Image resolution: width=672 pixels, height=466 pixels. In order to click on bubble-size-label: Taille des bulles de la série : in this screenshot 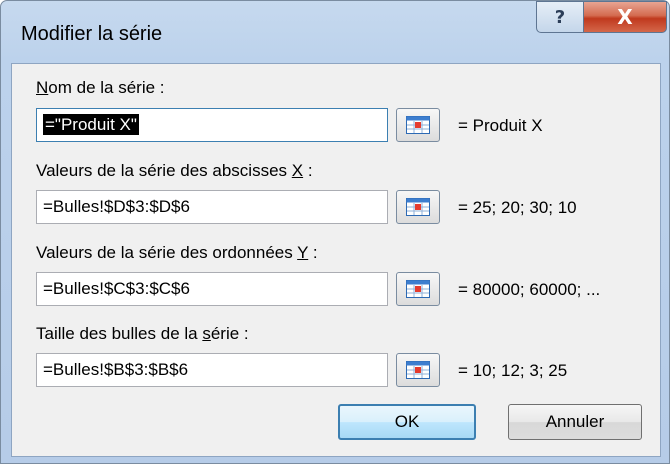, I will do `click(142, 333)`.